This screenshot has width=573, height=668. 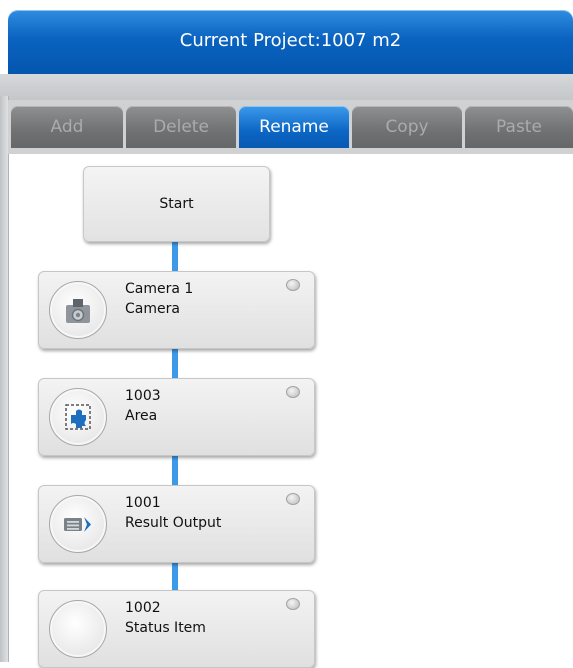 I want to click on flow-node-status-item: 1002 Status Item, so click(x=176, y=629).